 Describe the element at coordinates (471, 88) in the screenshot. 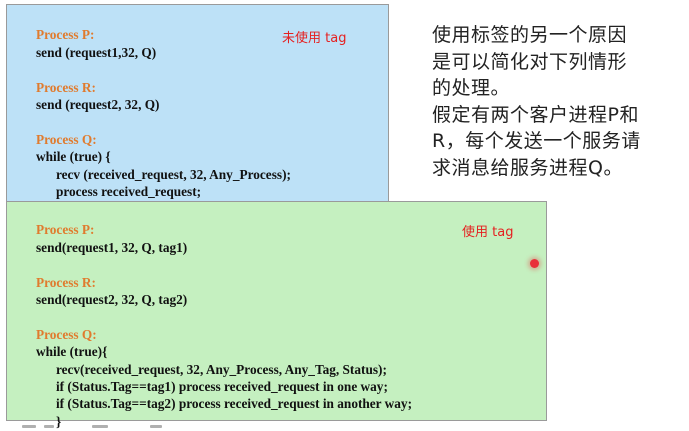

I see `explanation-line-3: 的处理。` at that location.